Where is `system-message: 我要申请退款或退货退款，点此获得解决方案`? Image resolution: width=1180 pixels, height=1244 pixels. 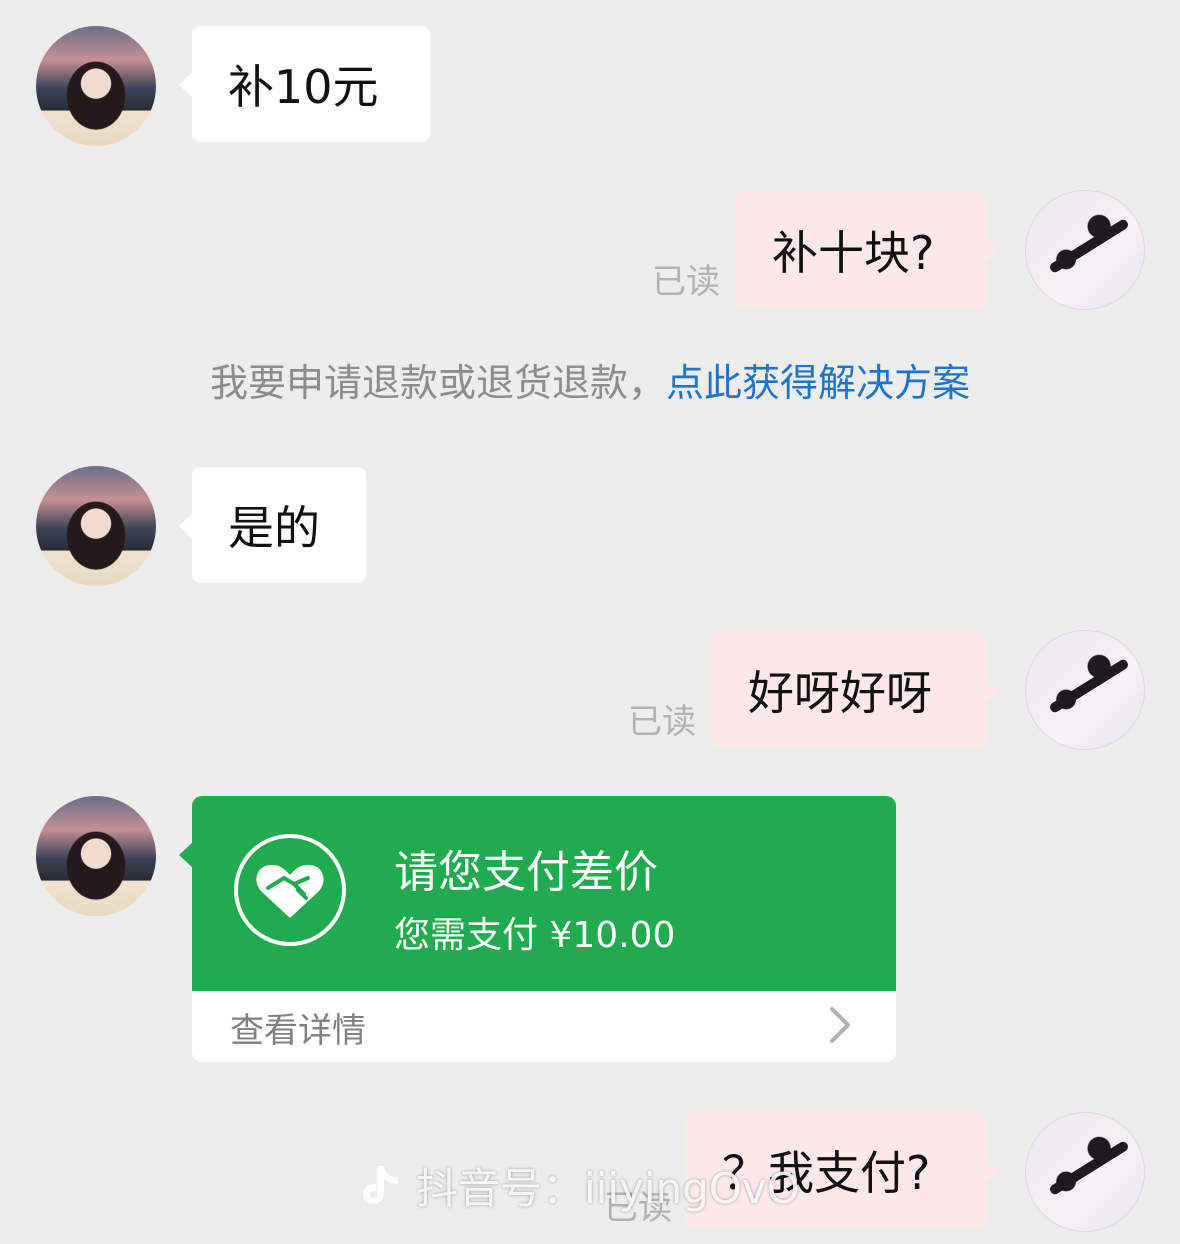
system-message: 我要申请退款或退货退款，点此获得解决方案 is located at coordinates (590, 380).